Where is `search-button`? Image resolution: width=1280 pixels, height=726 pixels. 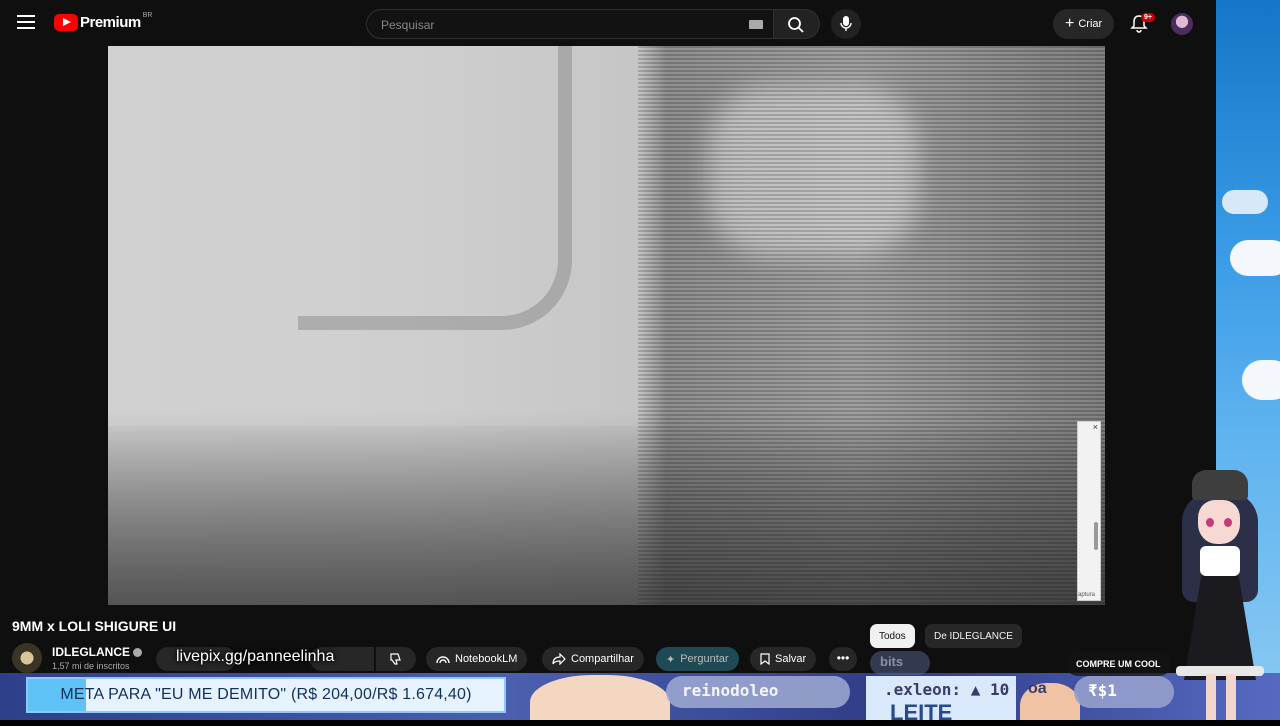 search-button is located at coordinates (797, 24).